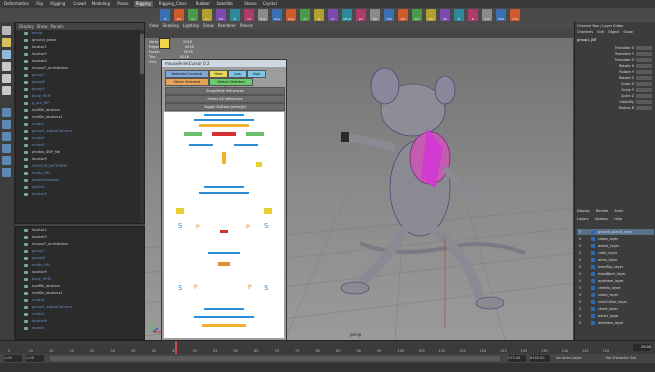 The height and width of the screenshot is (372, 655). Describe the element at coordinates (80, 265) in the screenshot. I see `outliner-row: nurbs_HM` at that location.